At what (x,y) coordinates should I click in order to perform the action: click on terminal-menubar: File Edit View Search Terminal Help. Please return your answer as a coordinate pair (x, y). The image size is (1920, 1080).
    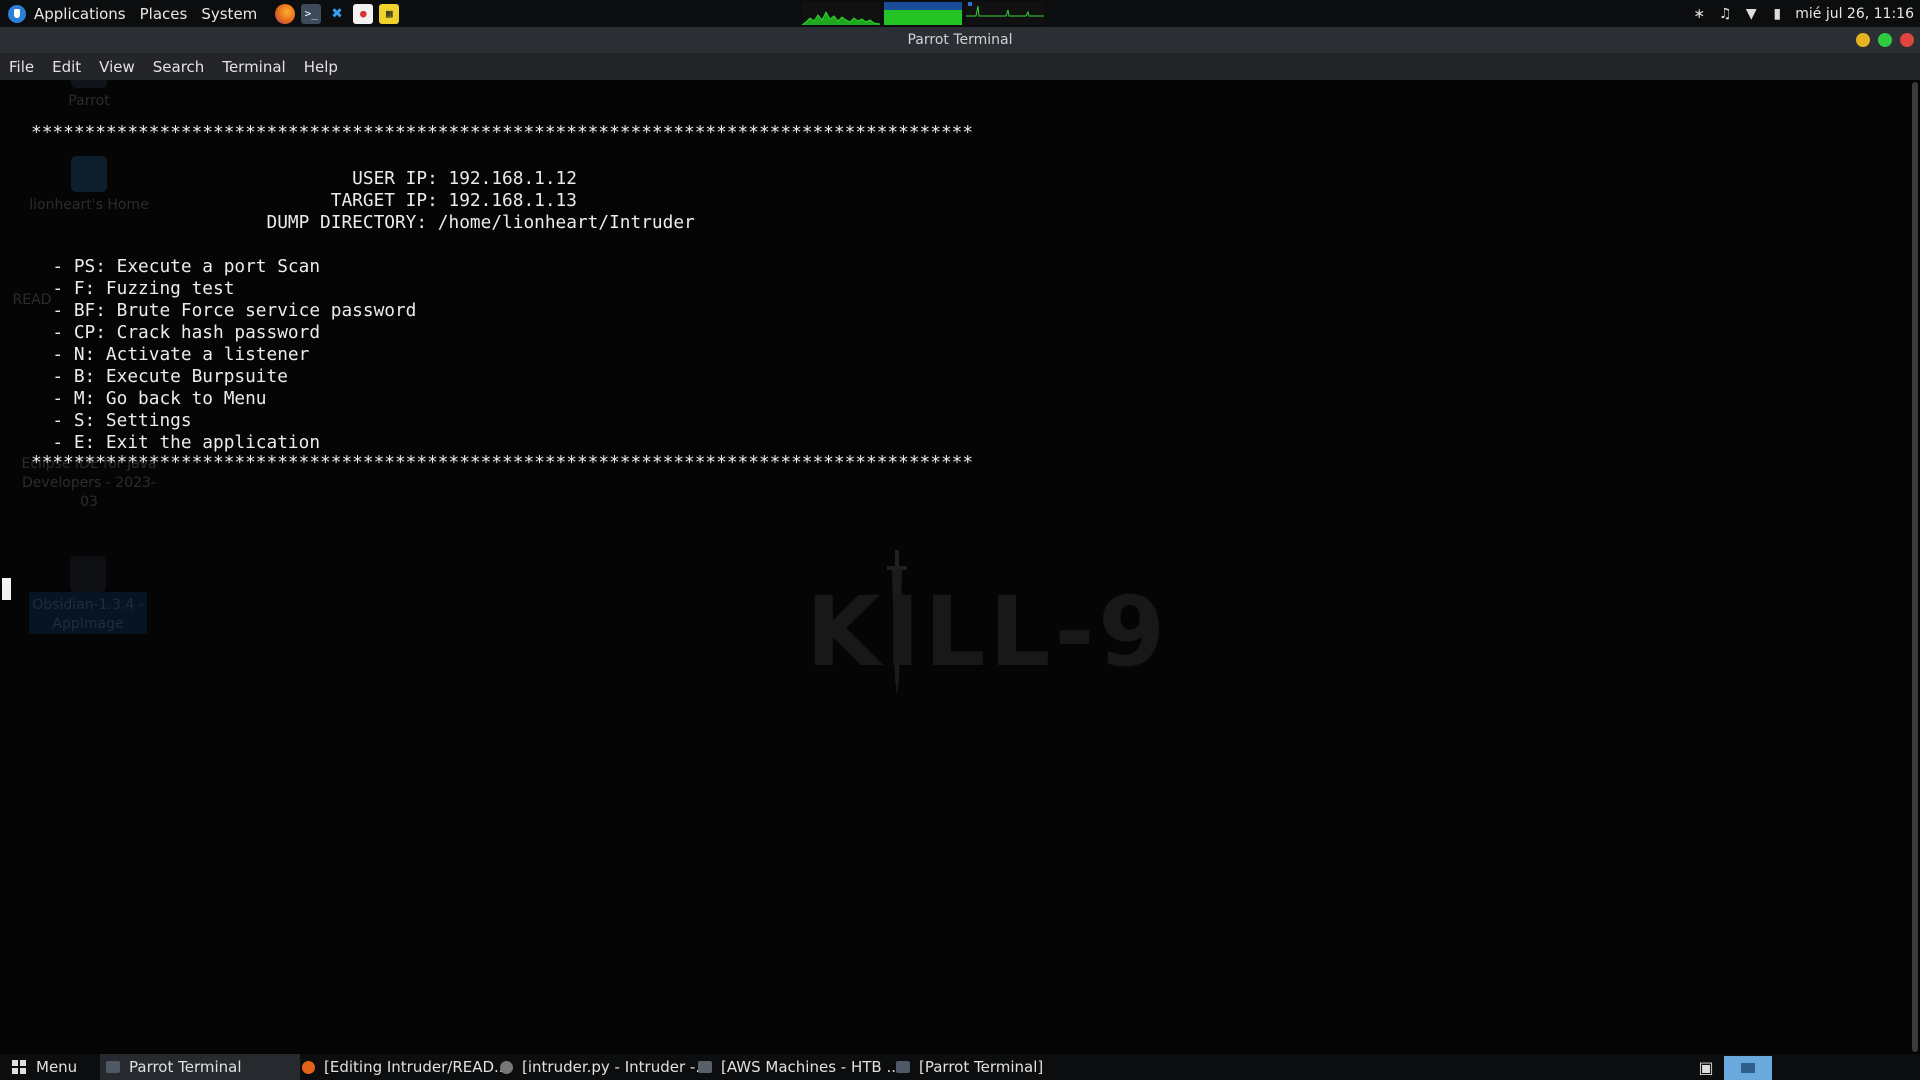
    Looking at the image, I should click on (960, 66).